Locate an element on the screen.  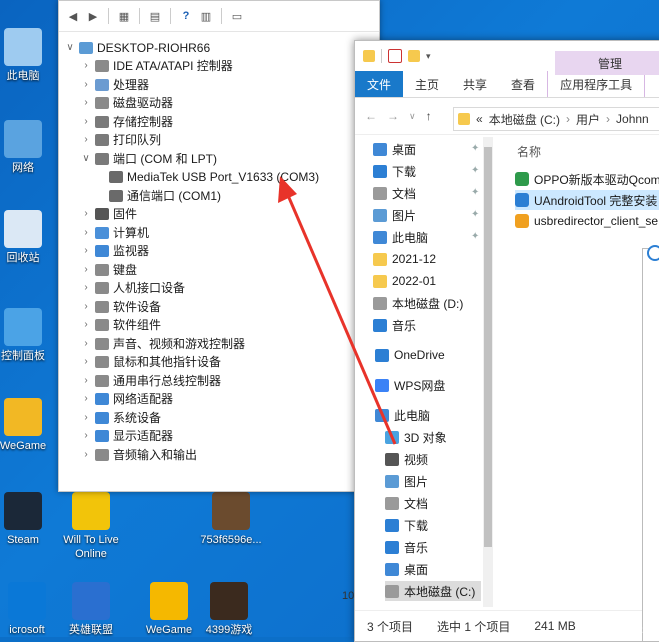
ribbon-tab: 共享 is located at coordinates (475, 84).